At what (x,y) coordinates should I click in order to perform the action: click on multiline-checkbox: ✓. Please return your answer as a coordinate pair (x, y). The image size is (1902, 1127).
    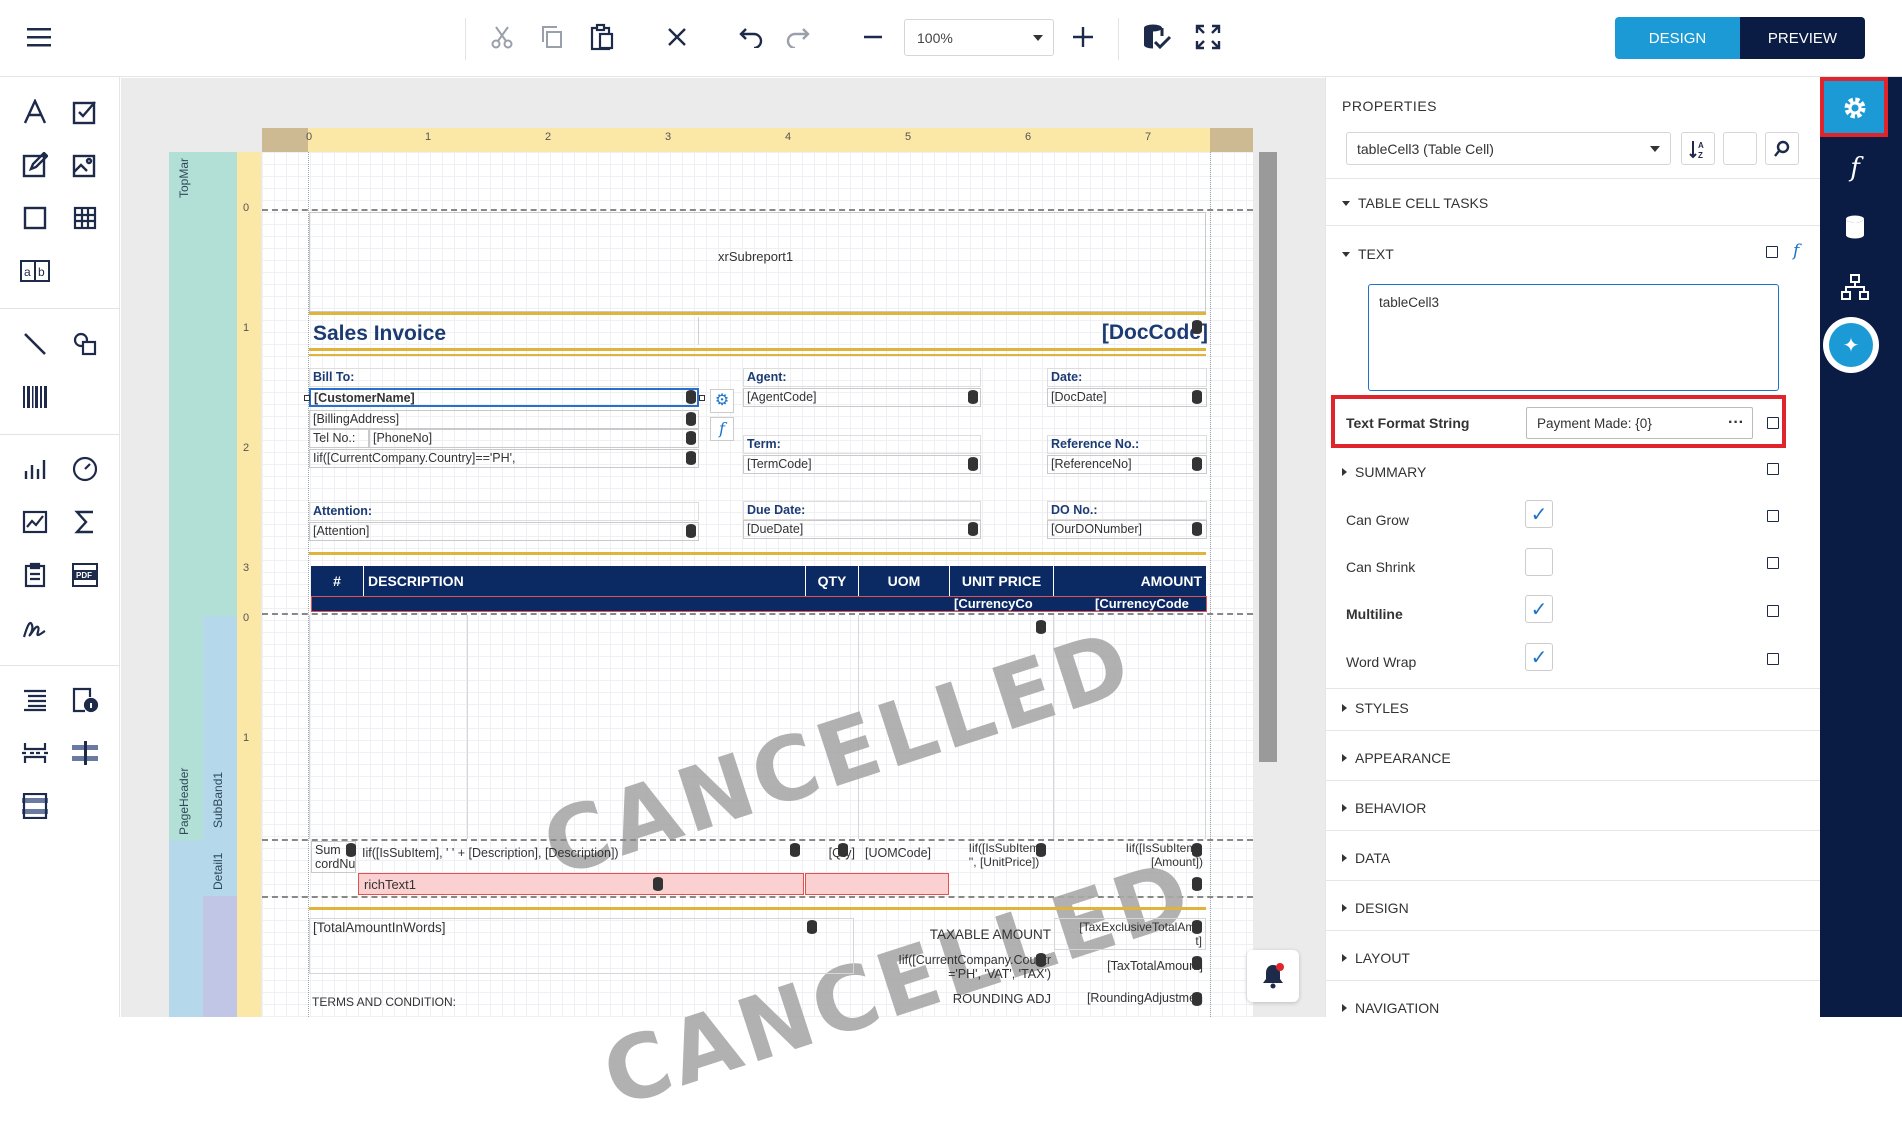
    Looking at the image, I should click on (1539, 609).